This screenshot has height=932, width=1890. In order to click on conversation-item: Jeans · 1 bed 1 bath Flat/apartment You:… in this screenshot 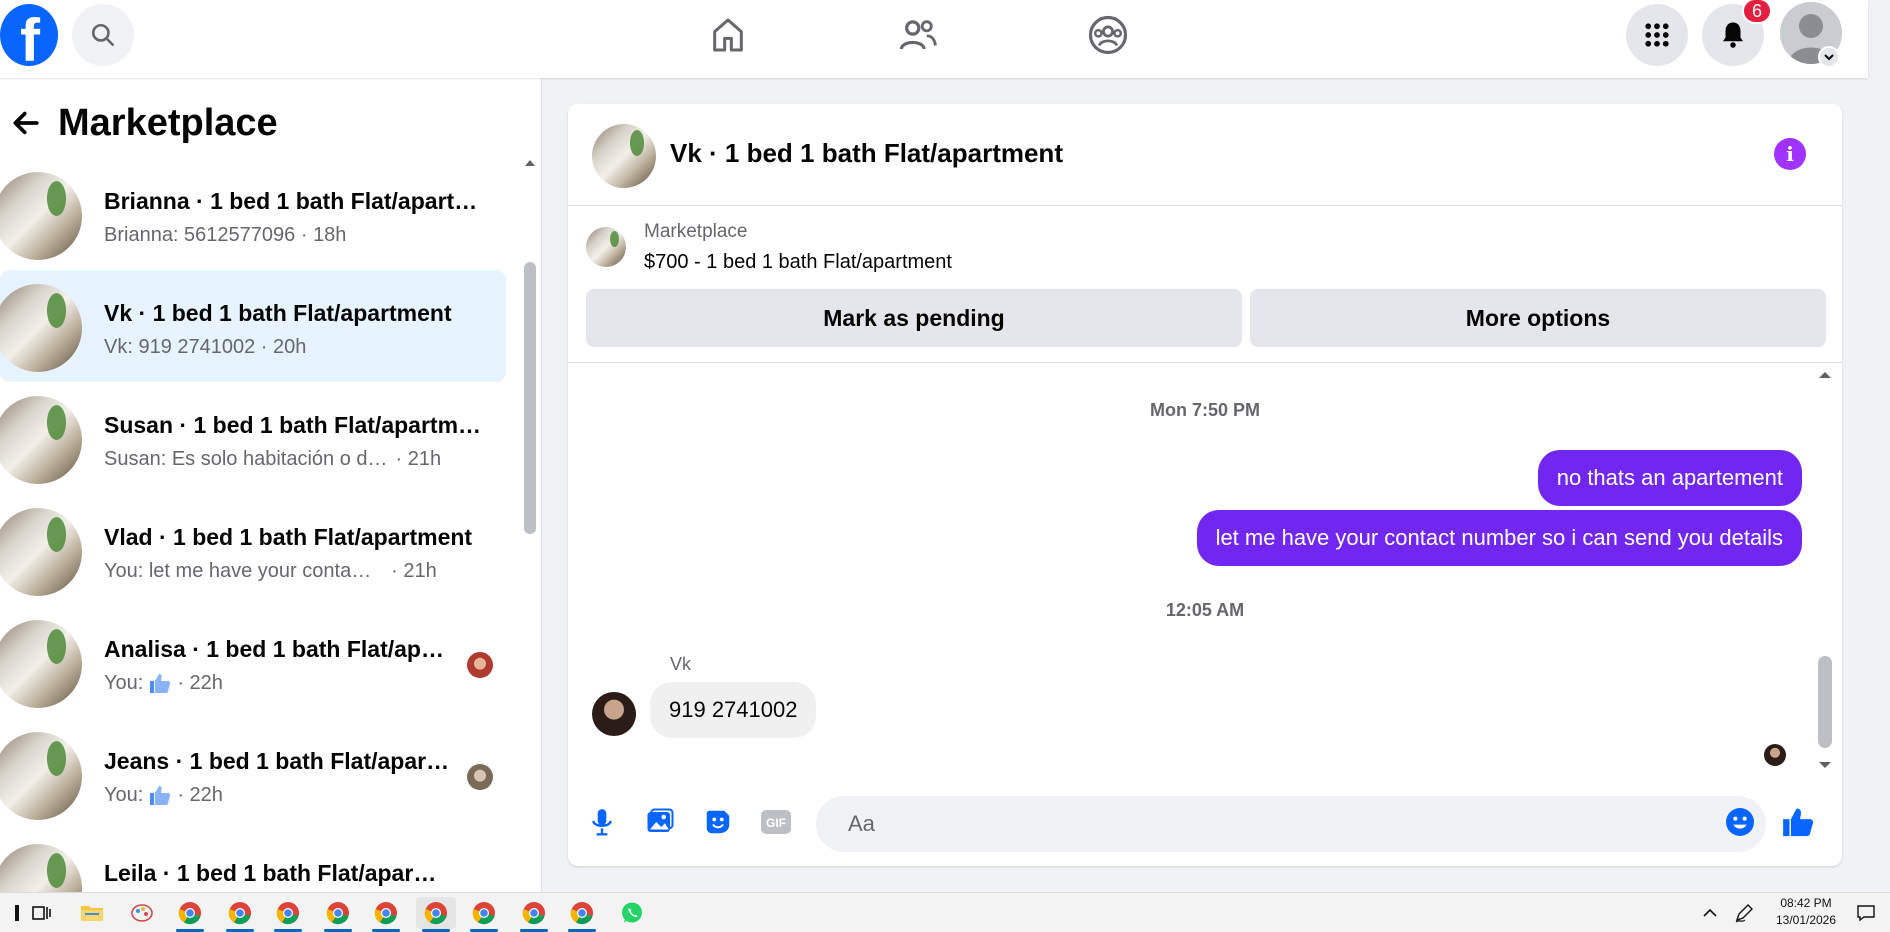, I will do `click(253, 774)`.